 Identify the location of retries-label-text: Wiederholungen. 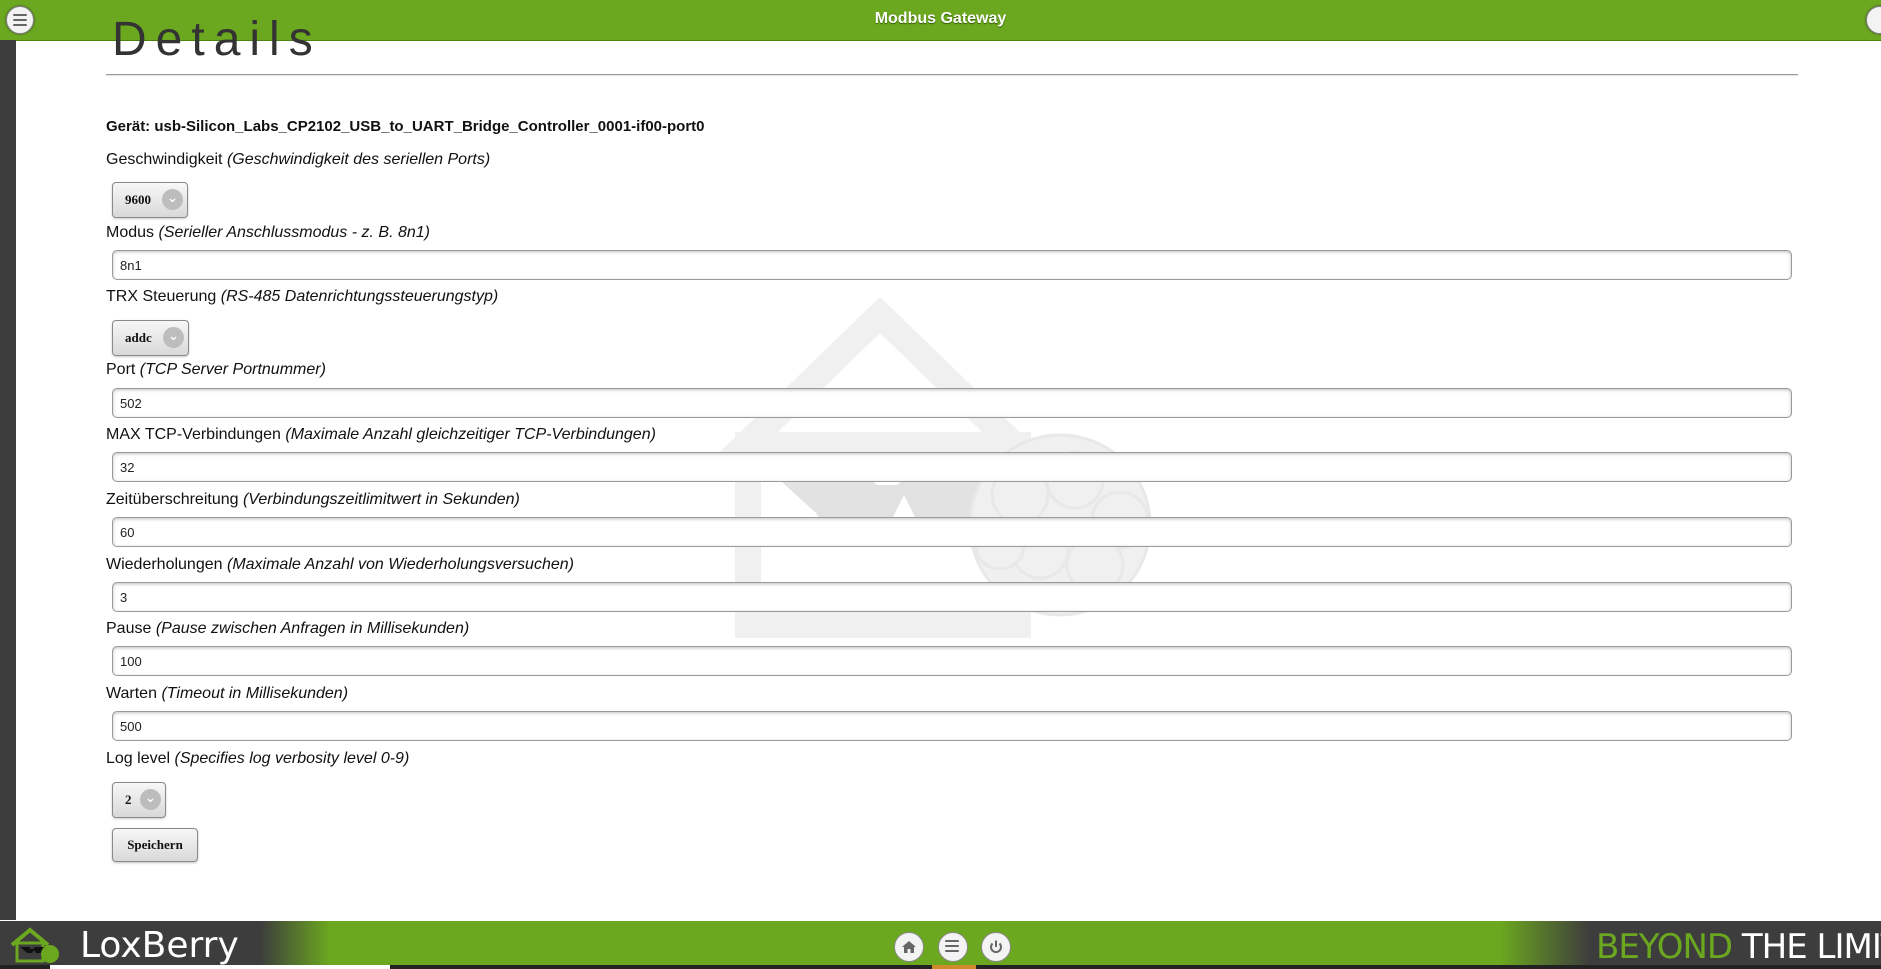
(164, 564).